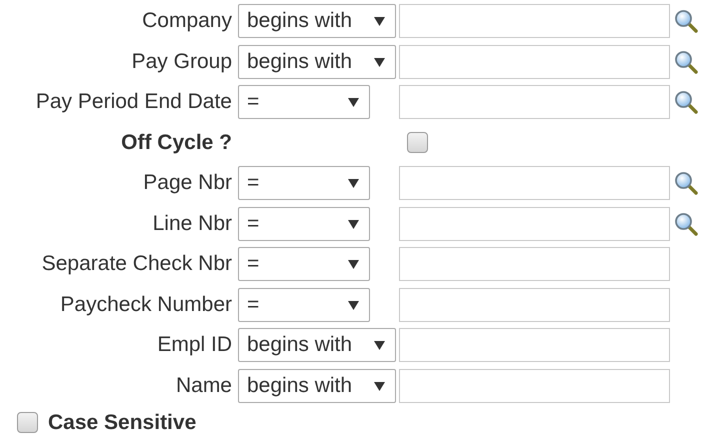 Image resolution: width=705 pixels, height=446 pixels. What do you see at coordinates (181, 62) in the screenshot?
I see `field-label: Pay Group` at bounding box center [181, 62].